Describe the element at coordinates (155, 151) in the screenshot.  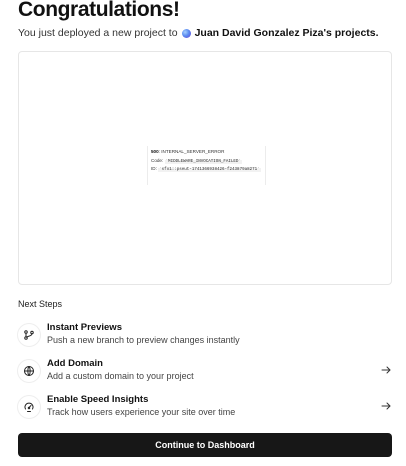
I see `error-code: 500` at that location.